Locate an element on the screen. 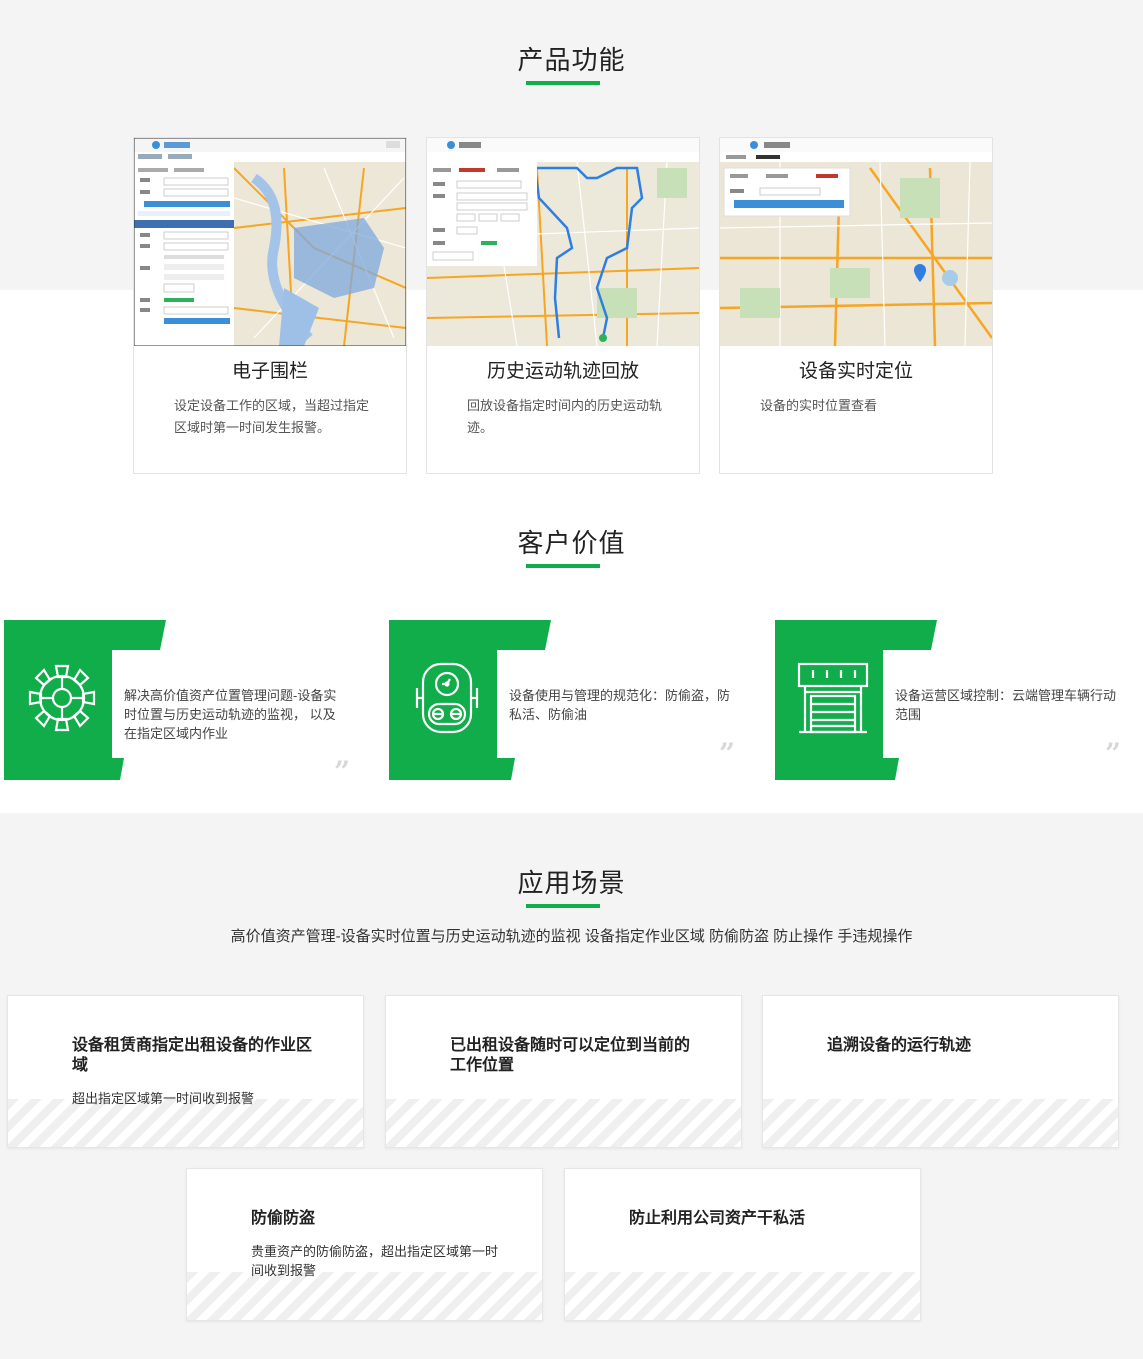 This screenshot has width=1143, height=1359. scene-card-anti-theft: 防偷防盗 贵重资产的防偷防盗，超出指定区域第一时间收到报警 is located at coordinates (364, 1244).